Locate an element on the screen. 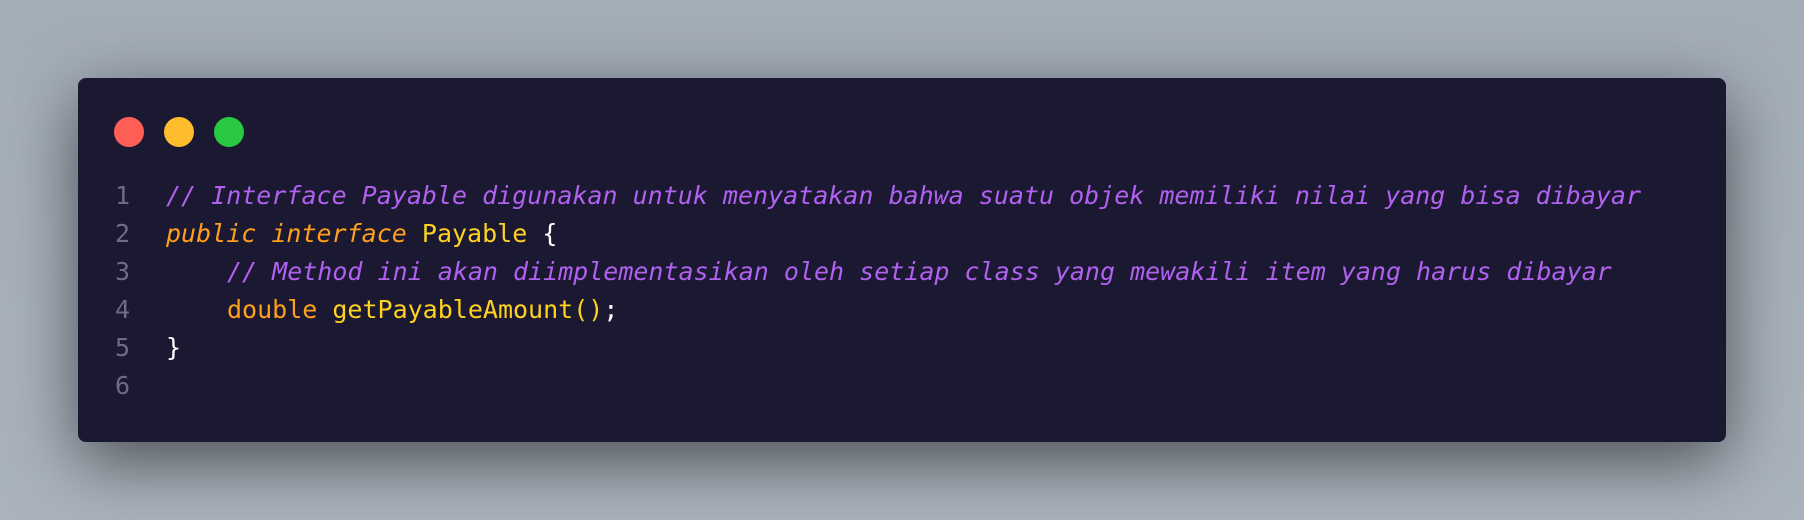 The width and height of the screenshot is (1804, 520). keyword-public: public is located at coordinates (211, 233).